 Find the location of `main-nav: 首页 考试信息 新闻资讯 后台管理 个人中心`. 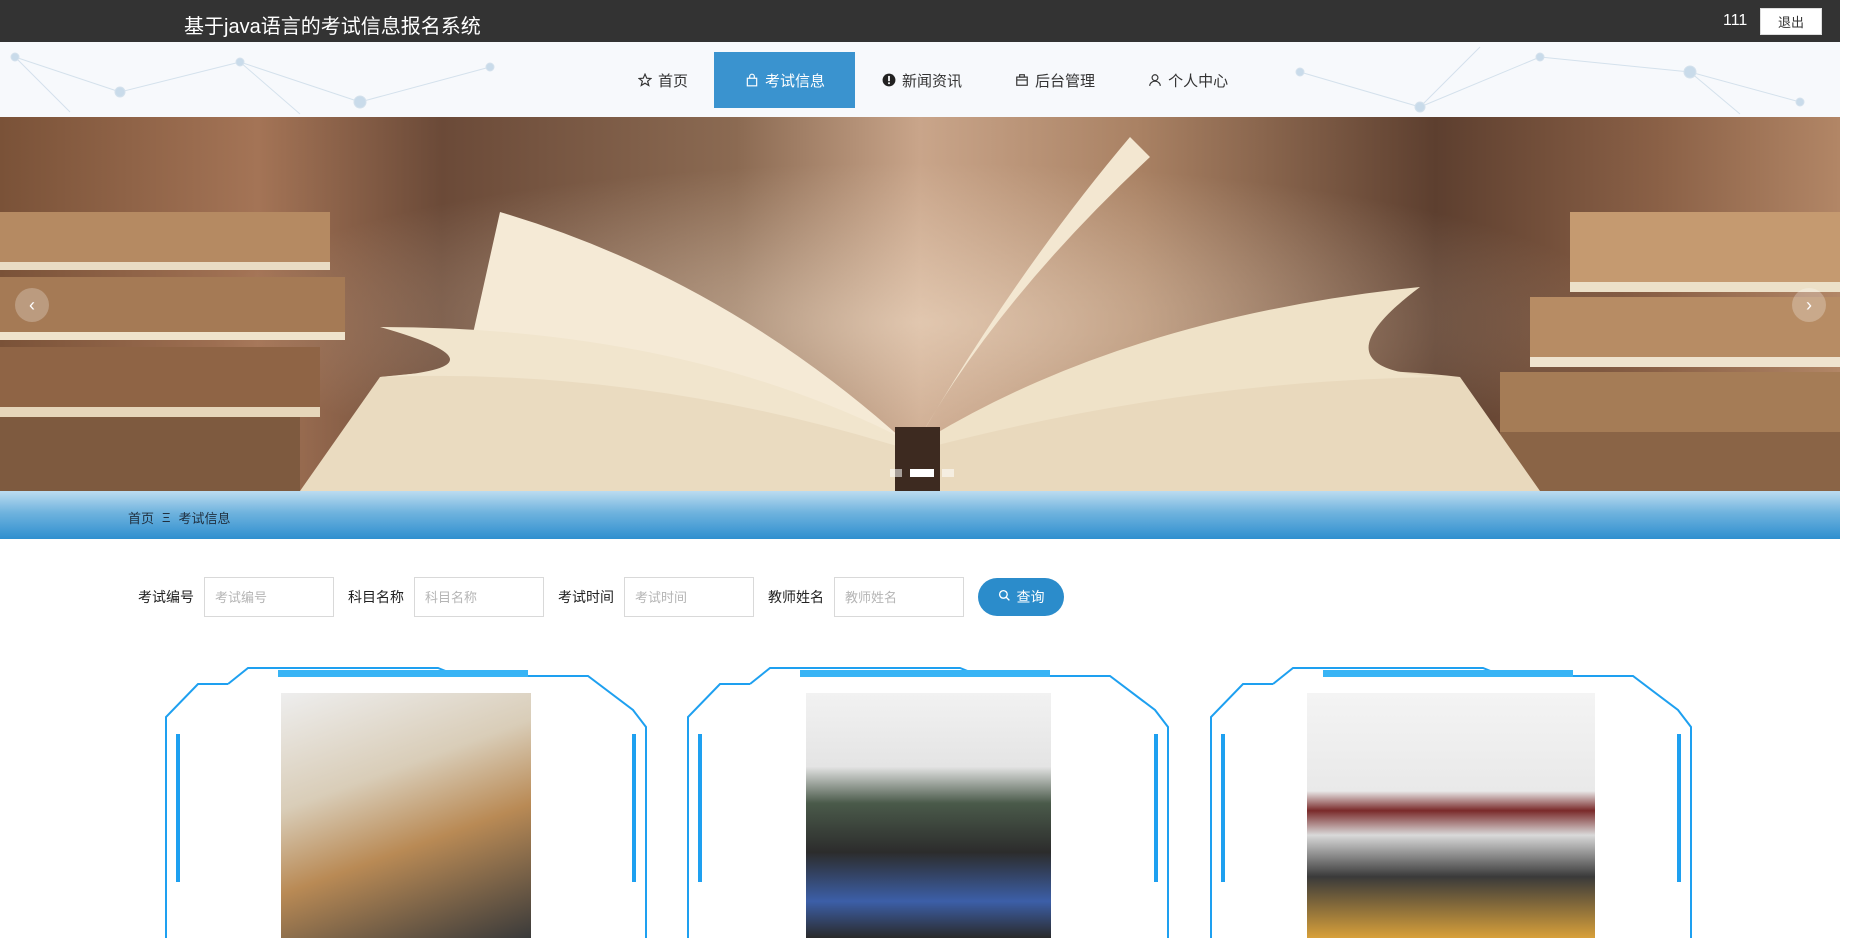

main-nav: 首页 考试信息 新闻资讯 后台管理 个人中心 is located at coordinates (932, 80).